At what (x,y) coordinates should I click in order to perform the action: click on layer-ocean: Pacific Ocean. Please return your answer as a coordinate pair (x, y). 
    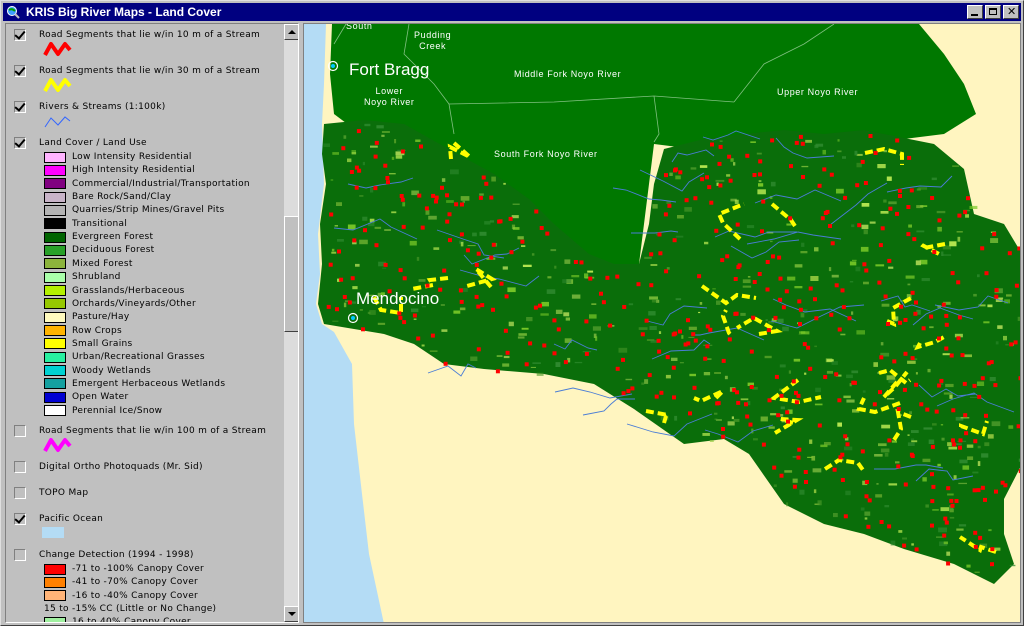
    Looking at the image, I should click on (58, 519).